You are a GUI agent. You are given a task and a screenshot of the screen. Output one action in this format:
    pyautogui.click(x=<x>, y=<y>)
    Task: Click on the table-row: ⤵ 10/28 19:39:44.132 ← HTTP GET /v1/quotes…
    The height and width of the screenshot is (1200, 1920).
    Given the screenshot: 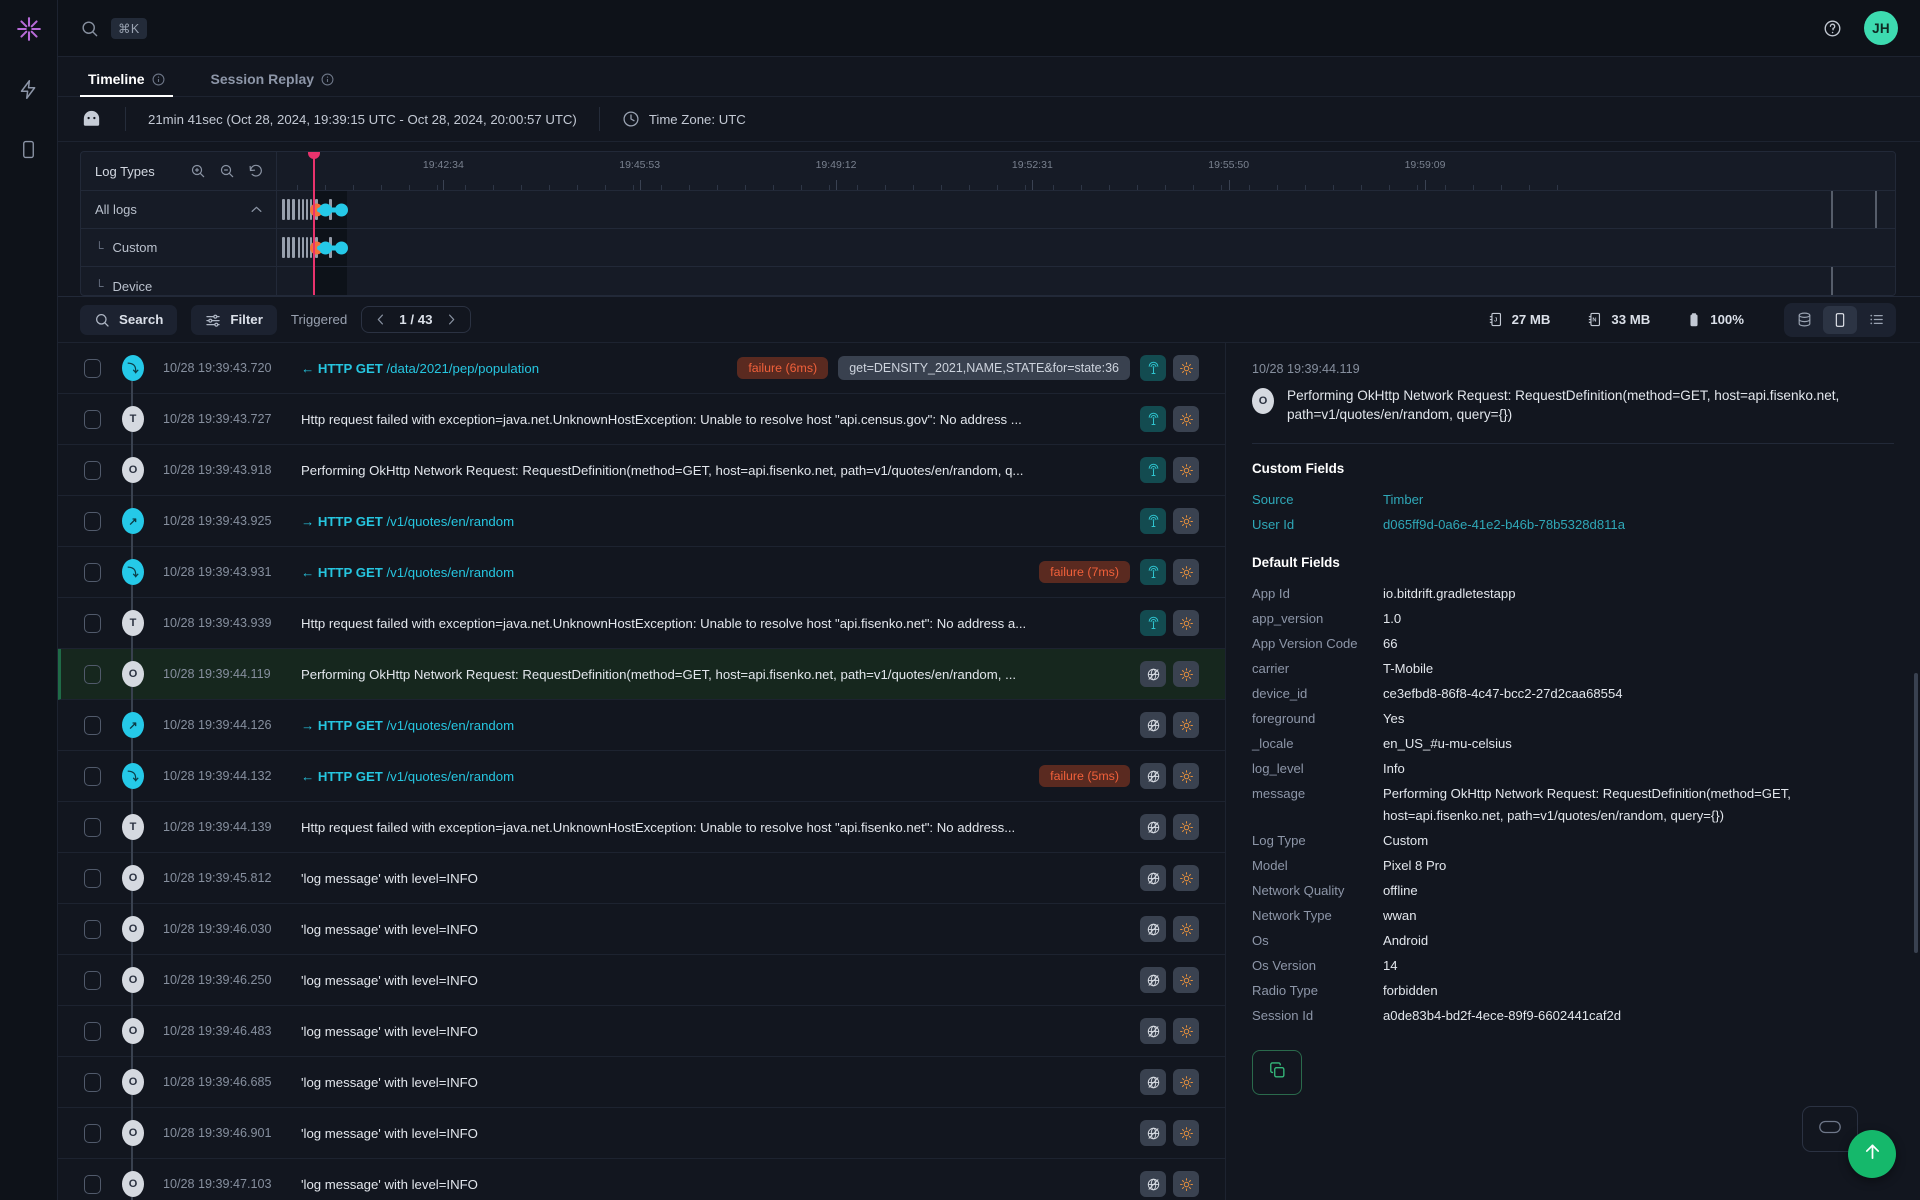 What is the action you would take?
    pyautogui.click(x=641, y=783)
    